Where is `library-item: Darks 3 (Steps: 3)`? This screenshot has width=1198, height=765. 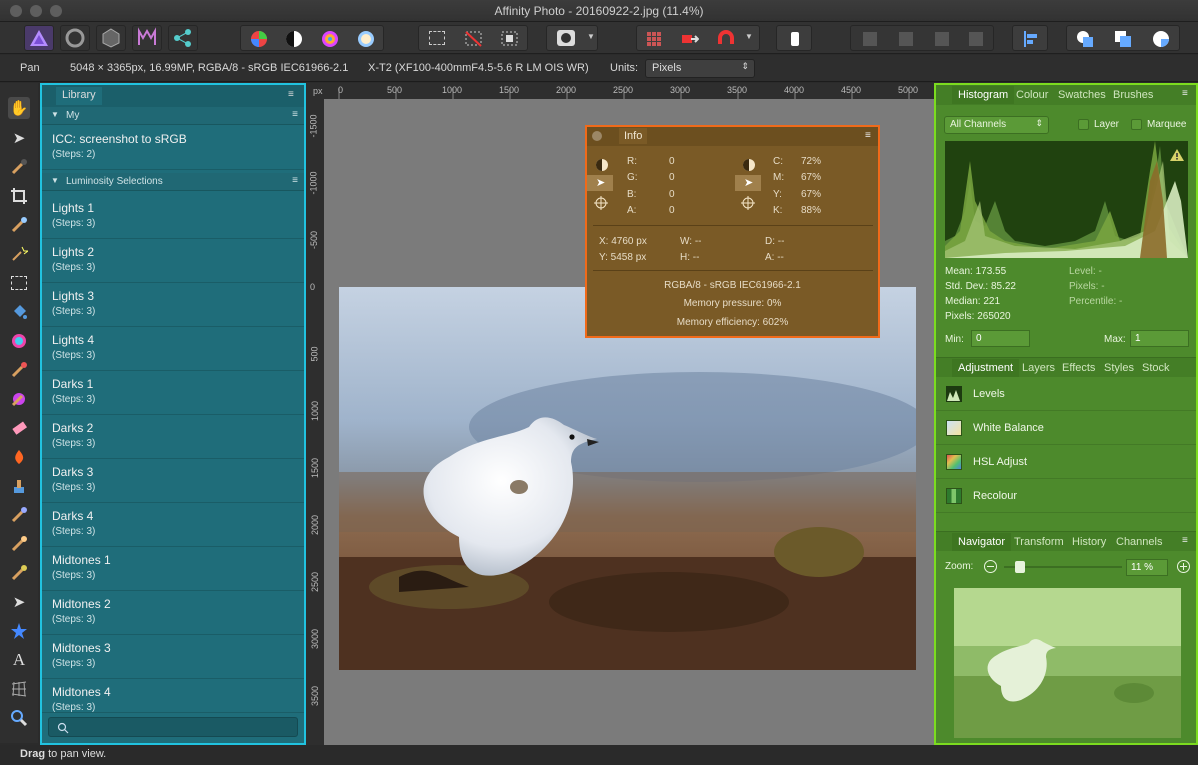 library-item: Darks 3 (Steps: 3) is located at coordinates (173, 481).